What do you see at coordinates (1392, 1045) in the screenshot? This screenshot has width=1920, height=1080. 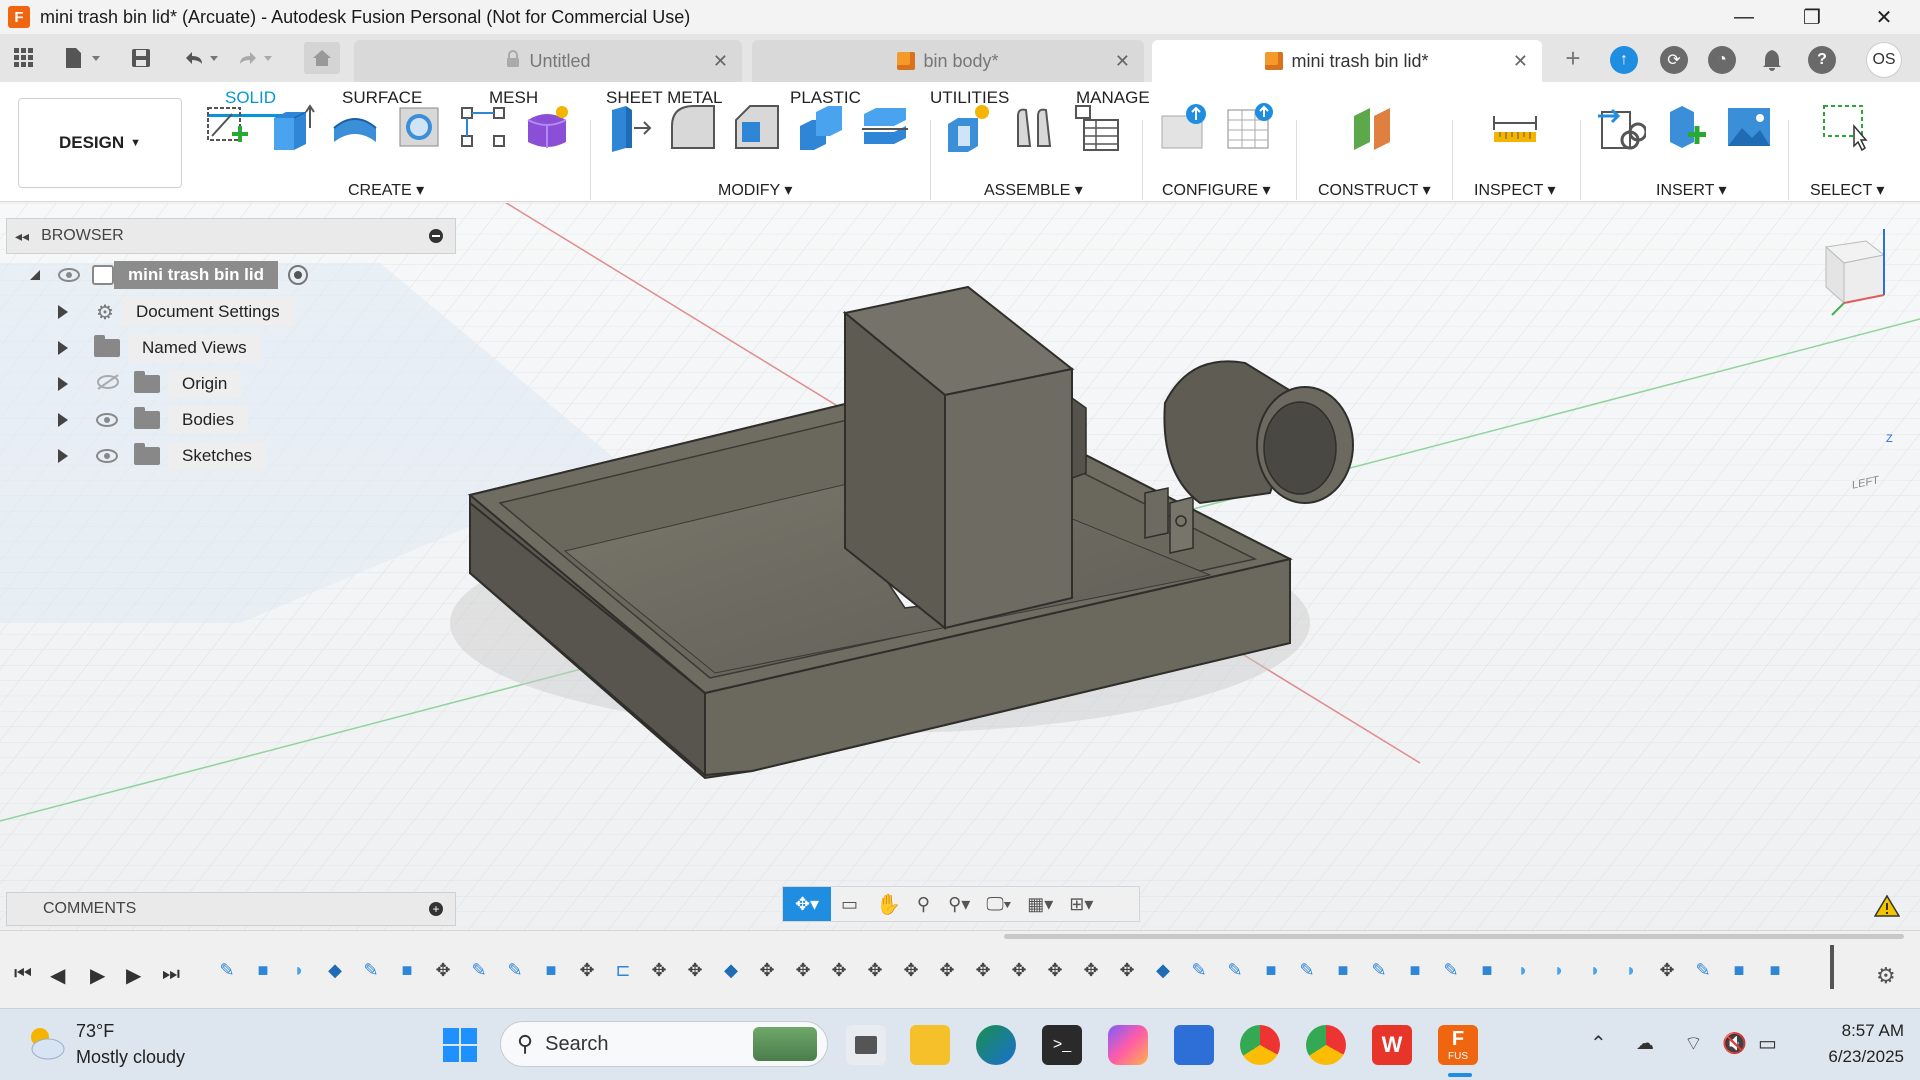 I see `wps-office-icon: W` at bounding box center [1392, 1045].